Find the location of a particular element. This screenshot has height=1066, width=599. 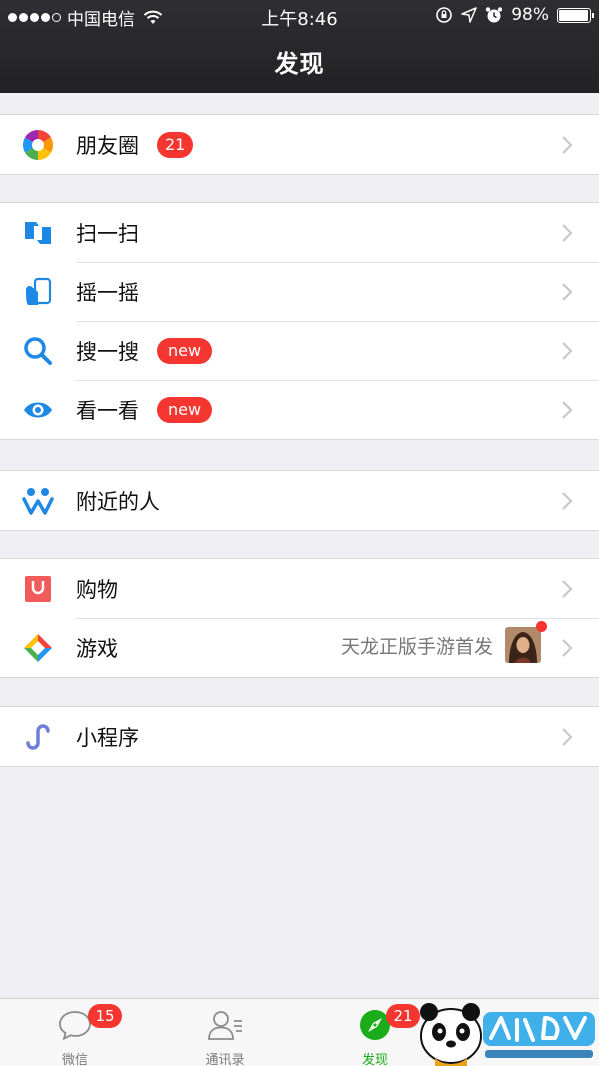

list-item-people-nearby: 附近的人 is located at coordinates (299, 500).